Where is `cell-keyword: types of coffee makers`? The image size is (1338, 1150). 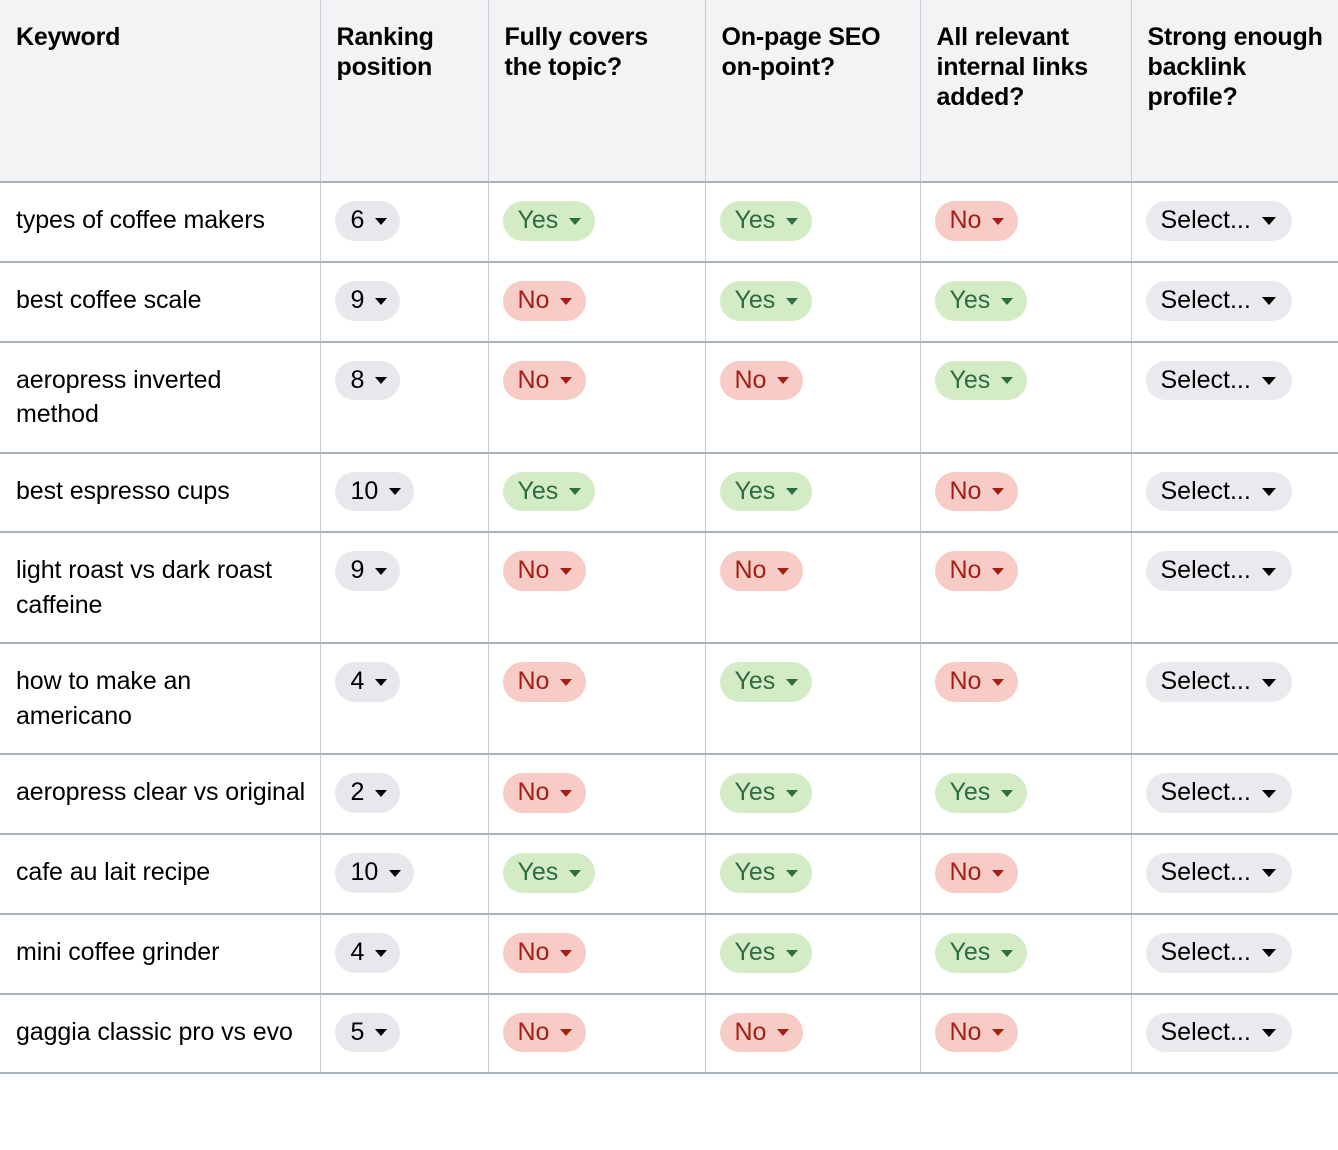
cell-keyword: types of coffee makers is located at coordinates (160, 222).